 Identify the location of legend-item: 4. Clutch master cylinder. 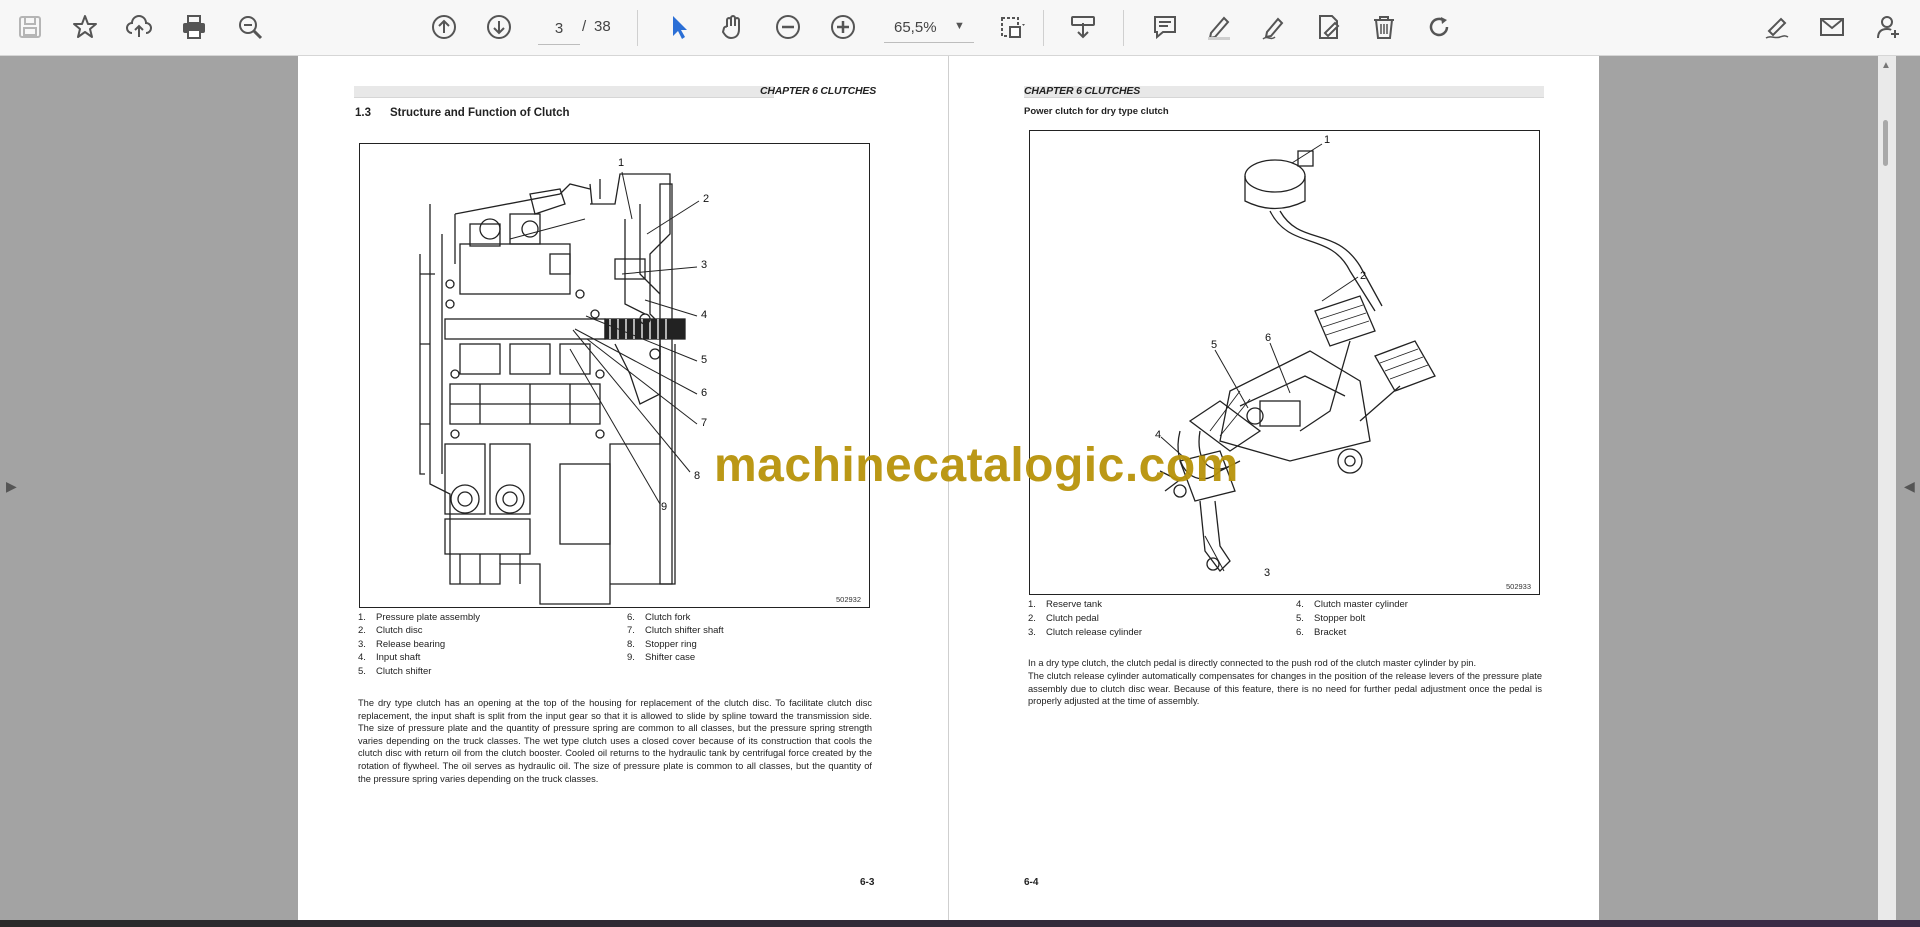
(1352, 604).